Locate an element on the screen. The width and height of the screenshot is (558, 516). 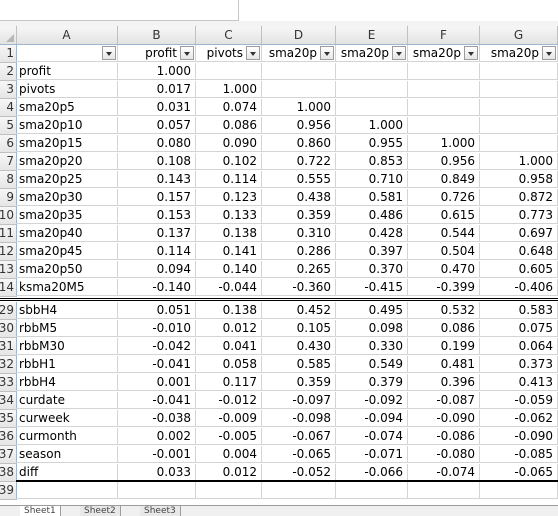
row-header: 10 is located at coordinates (8, 216).